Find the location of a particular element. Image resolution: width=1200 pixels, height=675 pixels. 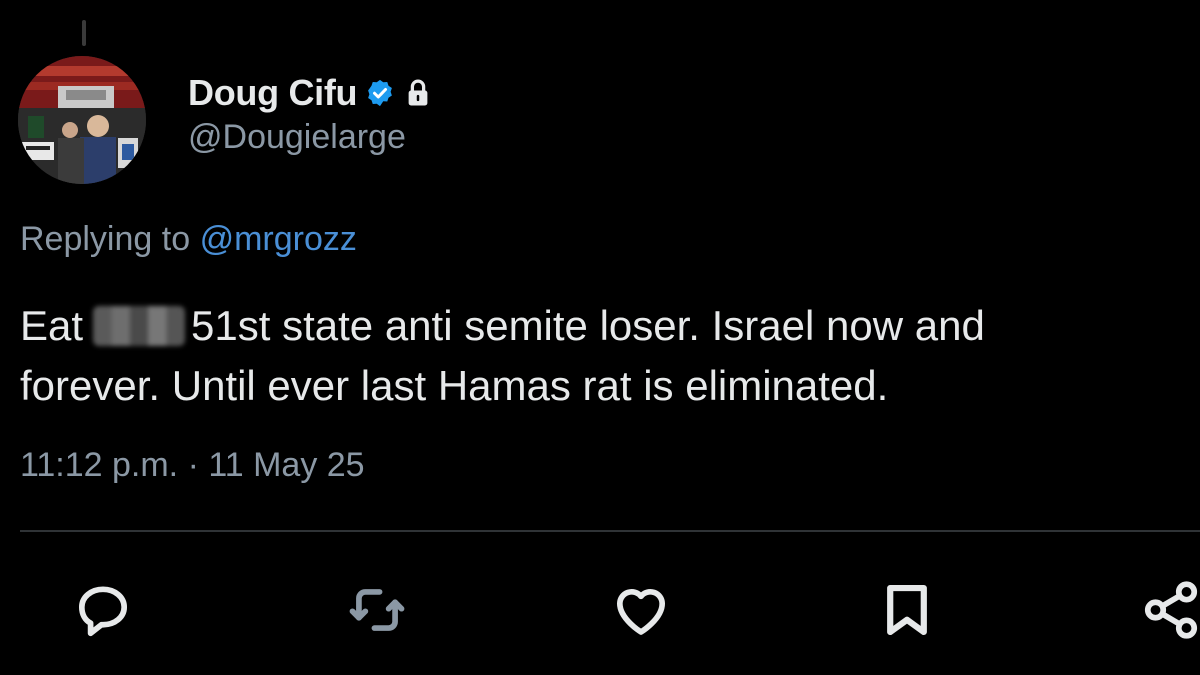

tweet-author: Doug Cifu @Dougielarge is located at coordinates (309, 113).